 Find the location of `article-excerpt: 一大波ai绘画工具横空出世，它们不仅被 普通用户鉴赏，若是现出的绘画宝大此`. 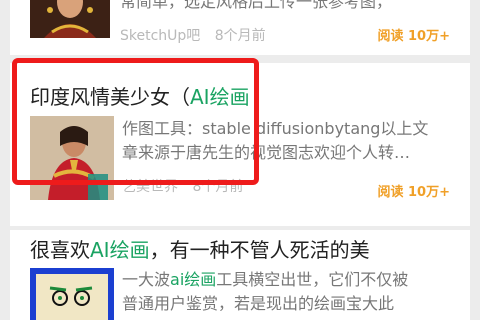

article-excerpt: 一大波ai绘画工具横空出世，它们不仅被 普通用户鉴赏，若是现出的绘画宝大此 is located at coordinates (265, 291).